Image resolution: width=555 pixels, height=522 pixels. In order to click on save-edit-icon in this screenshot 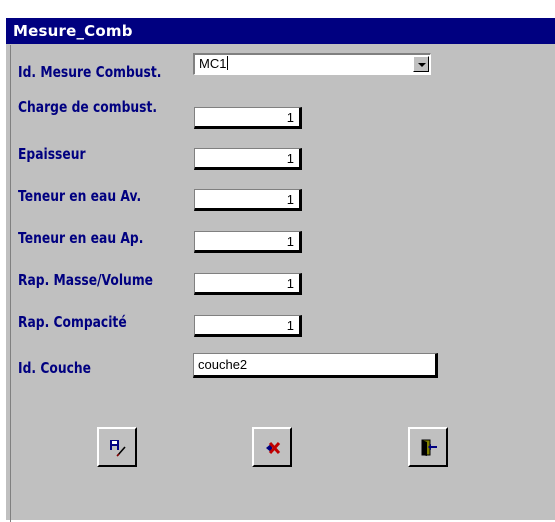, I will do `click(118, 448)`.